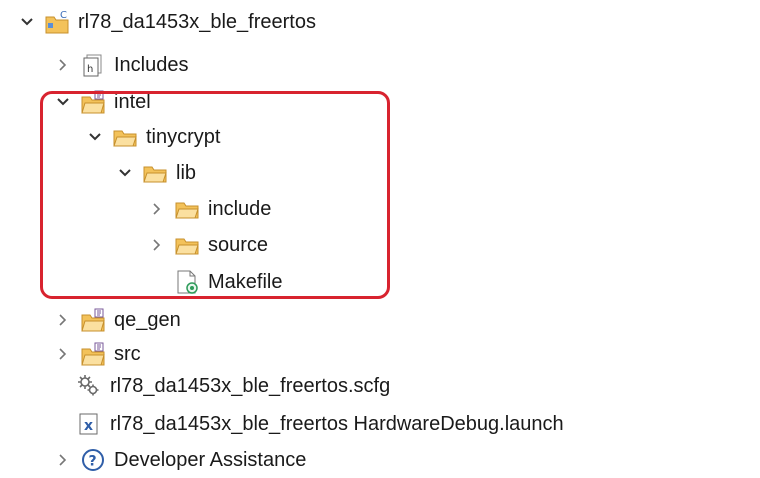 The height and width of the screenshot is (478, 760). I want to click on includes-icon: h, so click(93, 65).